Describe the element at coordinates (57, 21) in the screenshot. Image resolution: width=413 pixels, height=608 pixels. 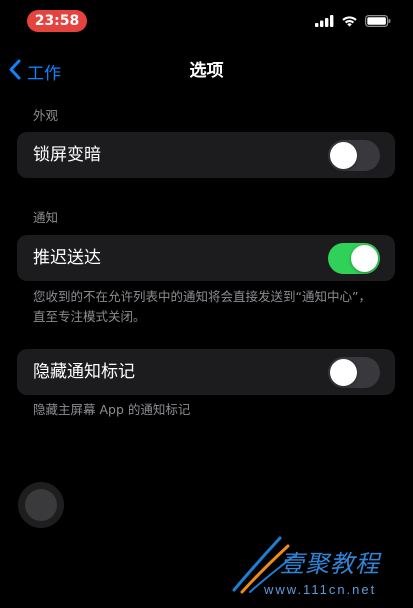
I see `status-time: 23:58` at that location.